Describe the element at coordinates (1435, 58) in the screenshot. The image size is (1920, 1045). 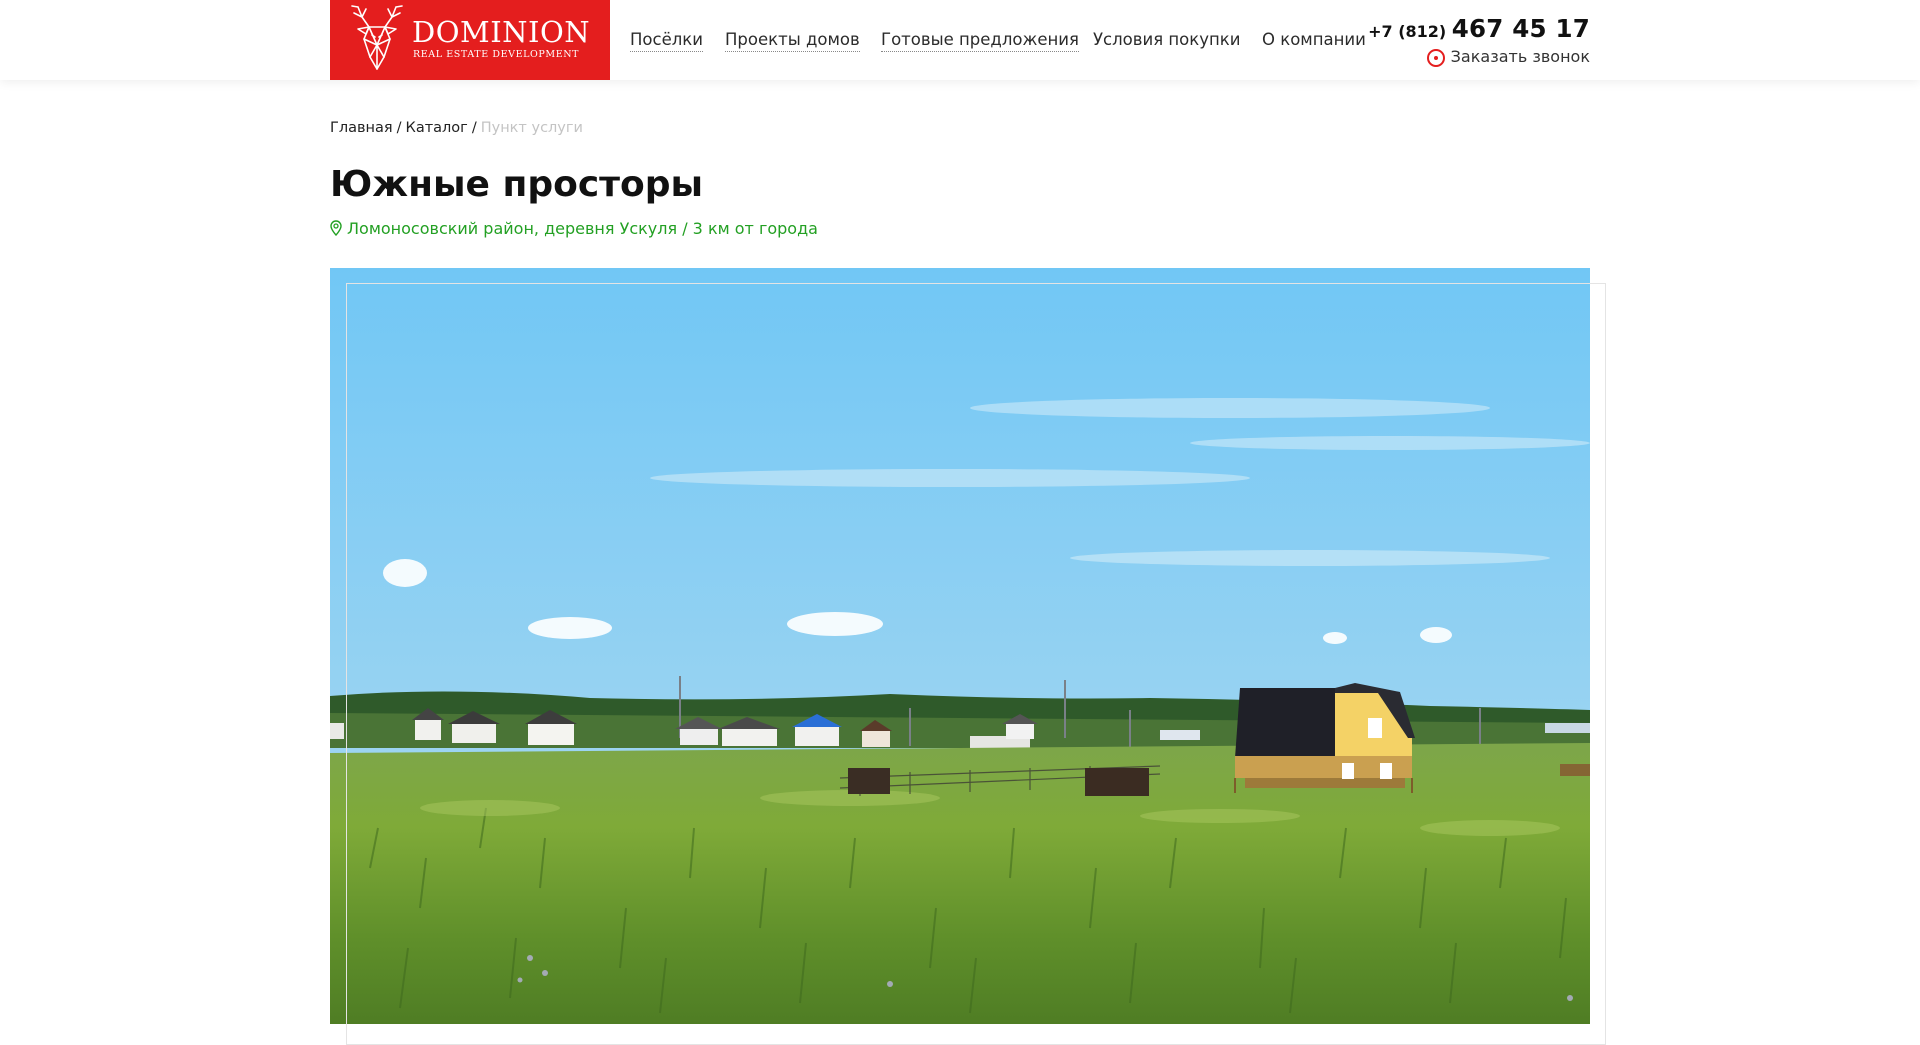
I see `callback-dot-icon` at that location.